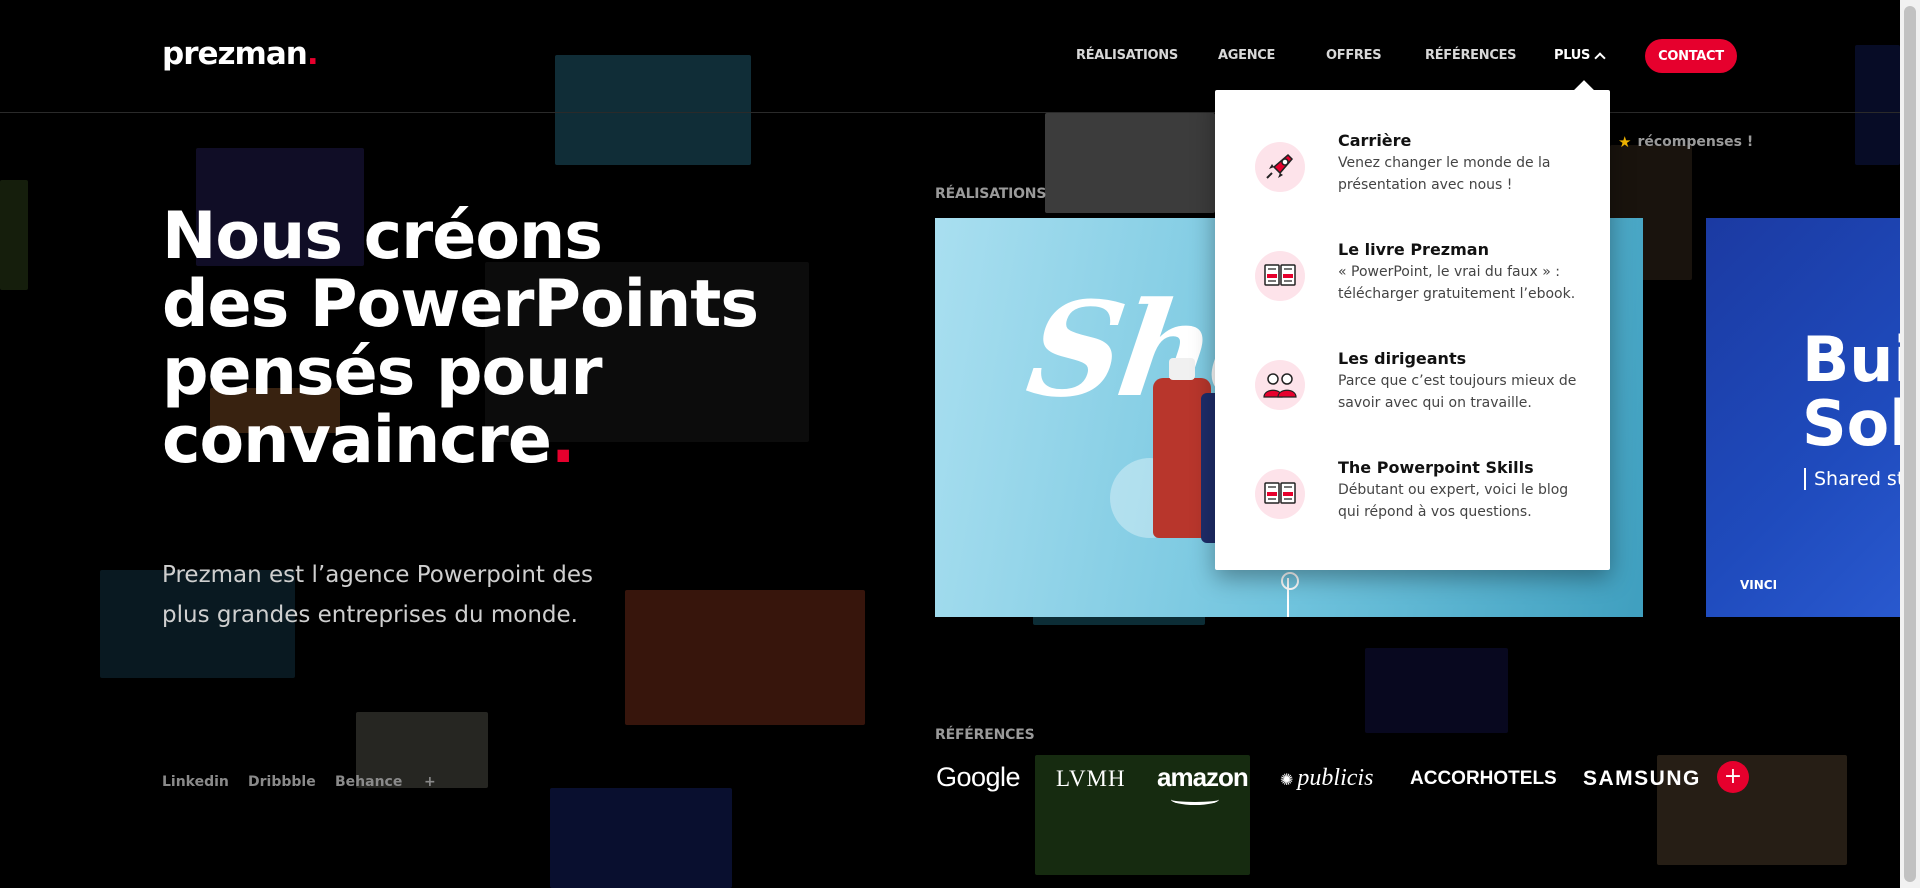 The width and height of the screenshot is (1920, 888). Describe the element at coordinates (960, 112) in the screenshot. I see `header-divider` at that location.